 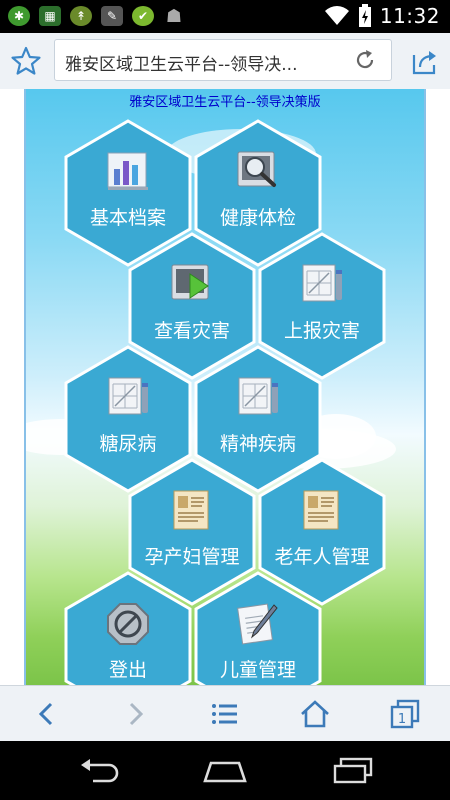 I want to click on system-back-icon, so click(x=100, y=771).